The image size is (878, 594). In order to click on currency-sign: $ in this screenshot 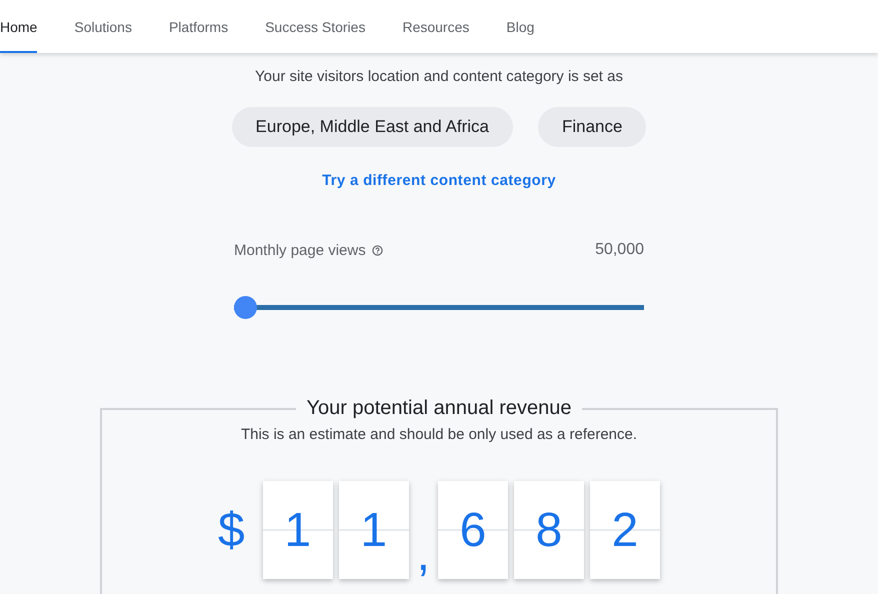, I will do `click(231, 530)`.